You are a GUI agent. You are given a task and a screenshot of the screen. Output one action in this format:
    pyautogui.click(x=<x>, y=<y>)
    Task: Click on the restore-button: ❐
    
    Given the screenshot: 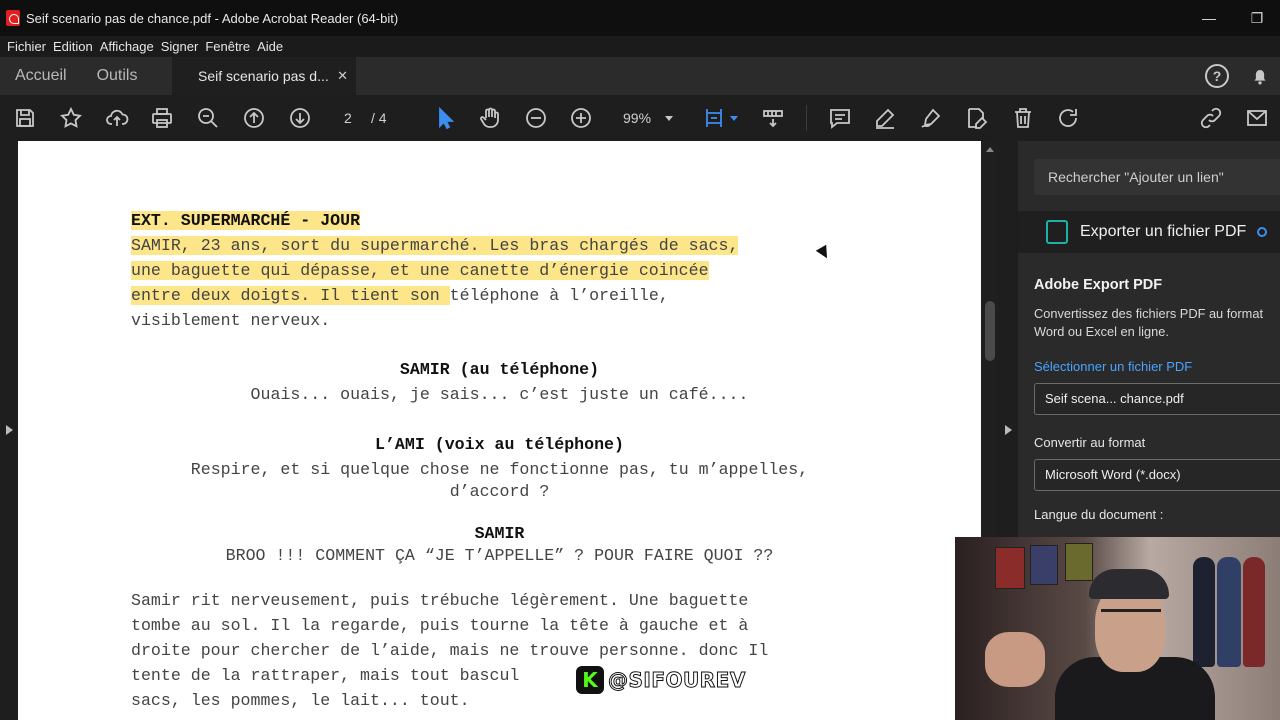 What is the action you would take?
    pyautogui.click(x=1257, y=18)
    